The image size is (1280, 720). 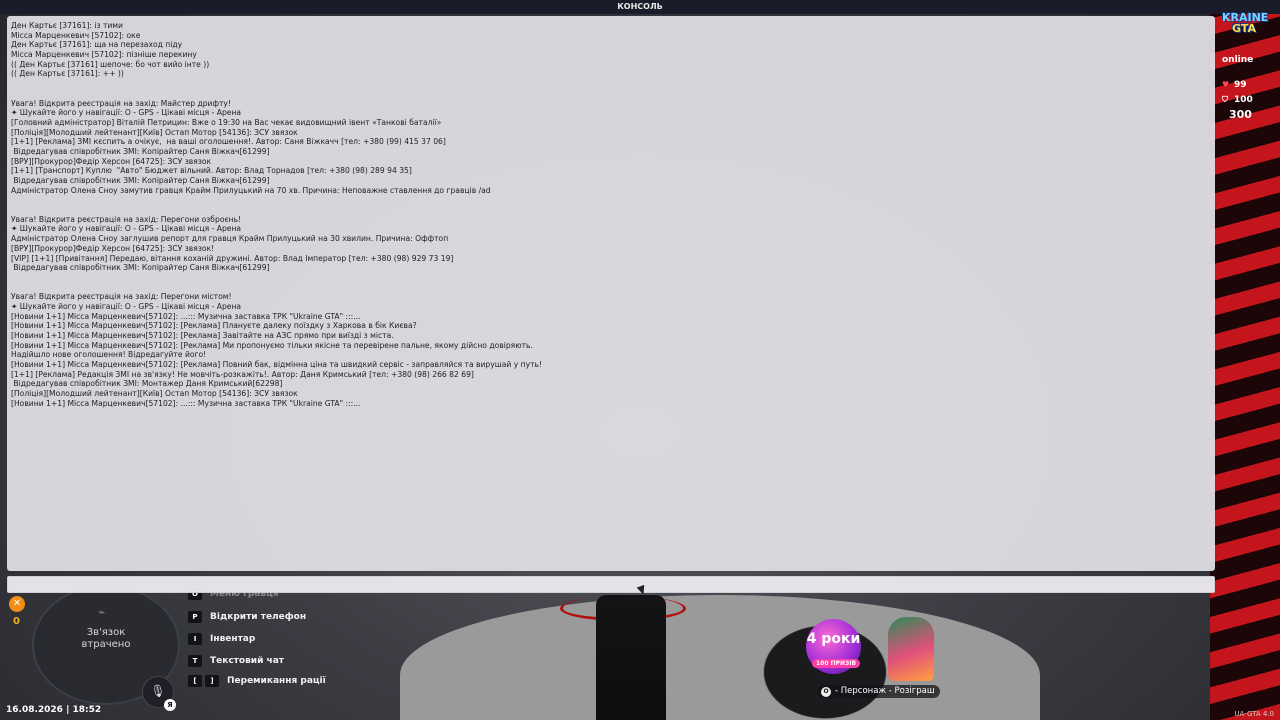 I want to click on game-version: UA-GTA 4.0, so click(x=1254, y=714).